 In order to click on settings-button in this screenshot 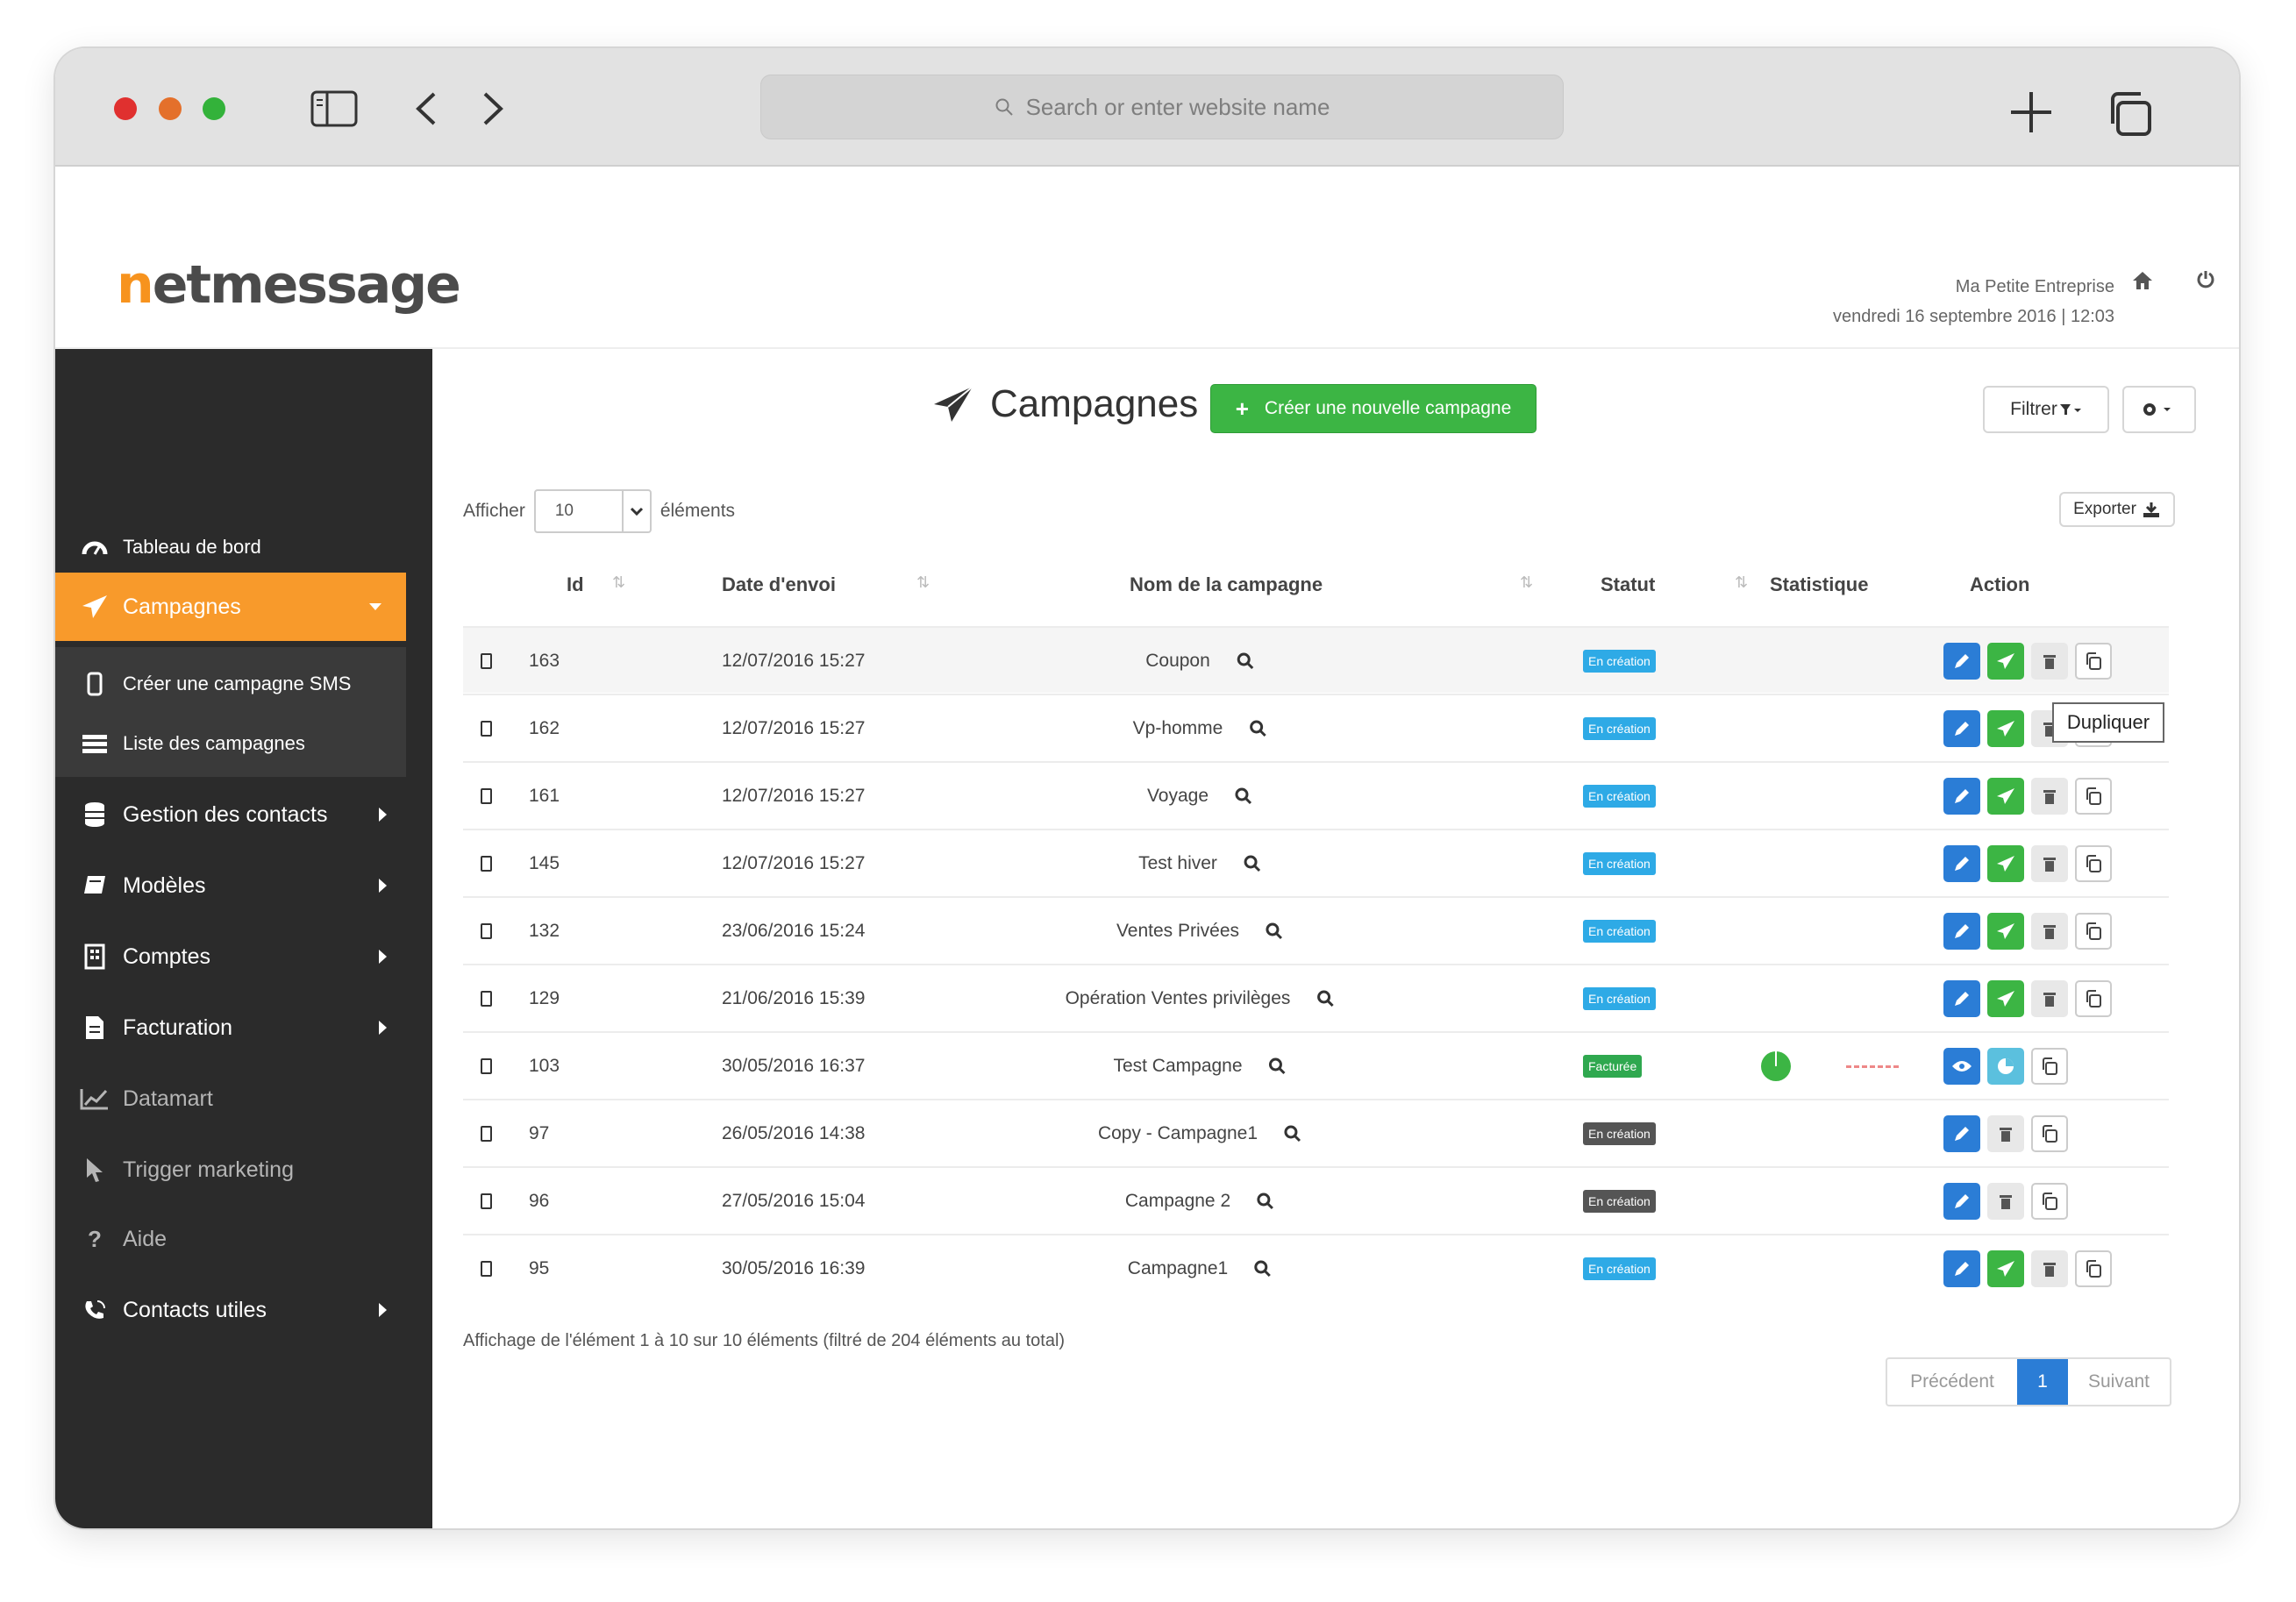, I will do `click(2159, 410)`.